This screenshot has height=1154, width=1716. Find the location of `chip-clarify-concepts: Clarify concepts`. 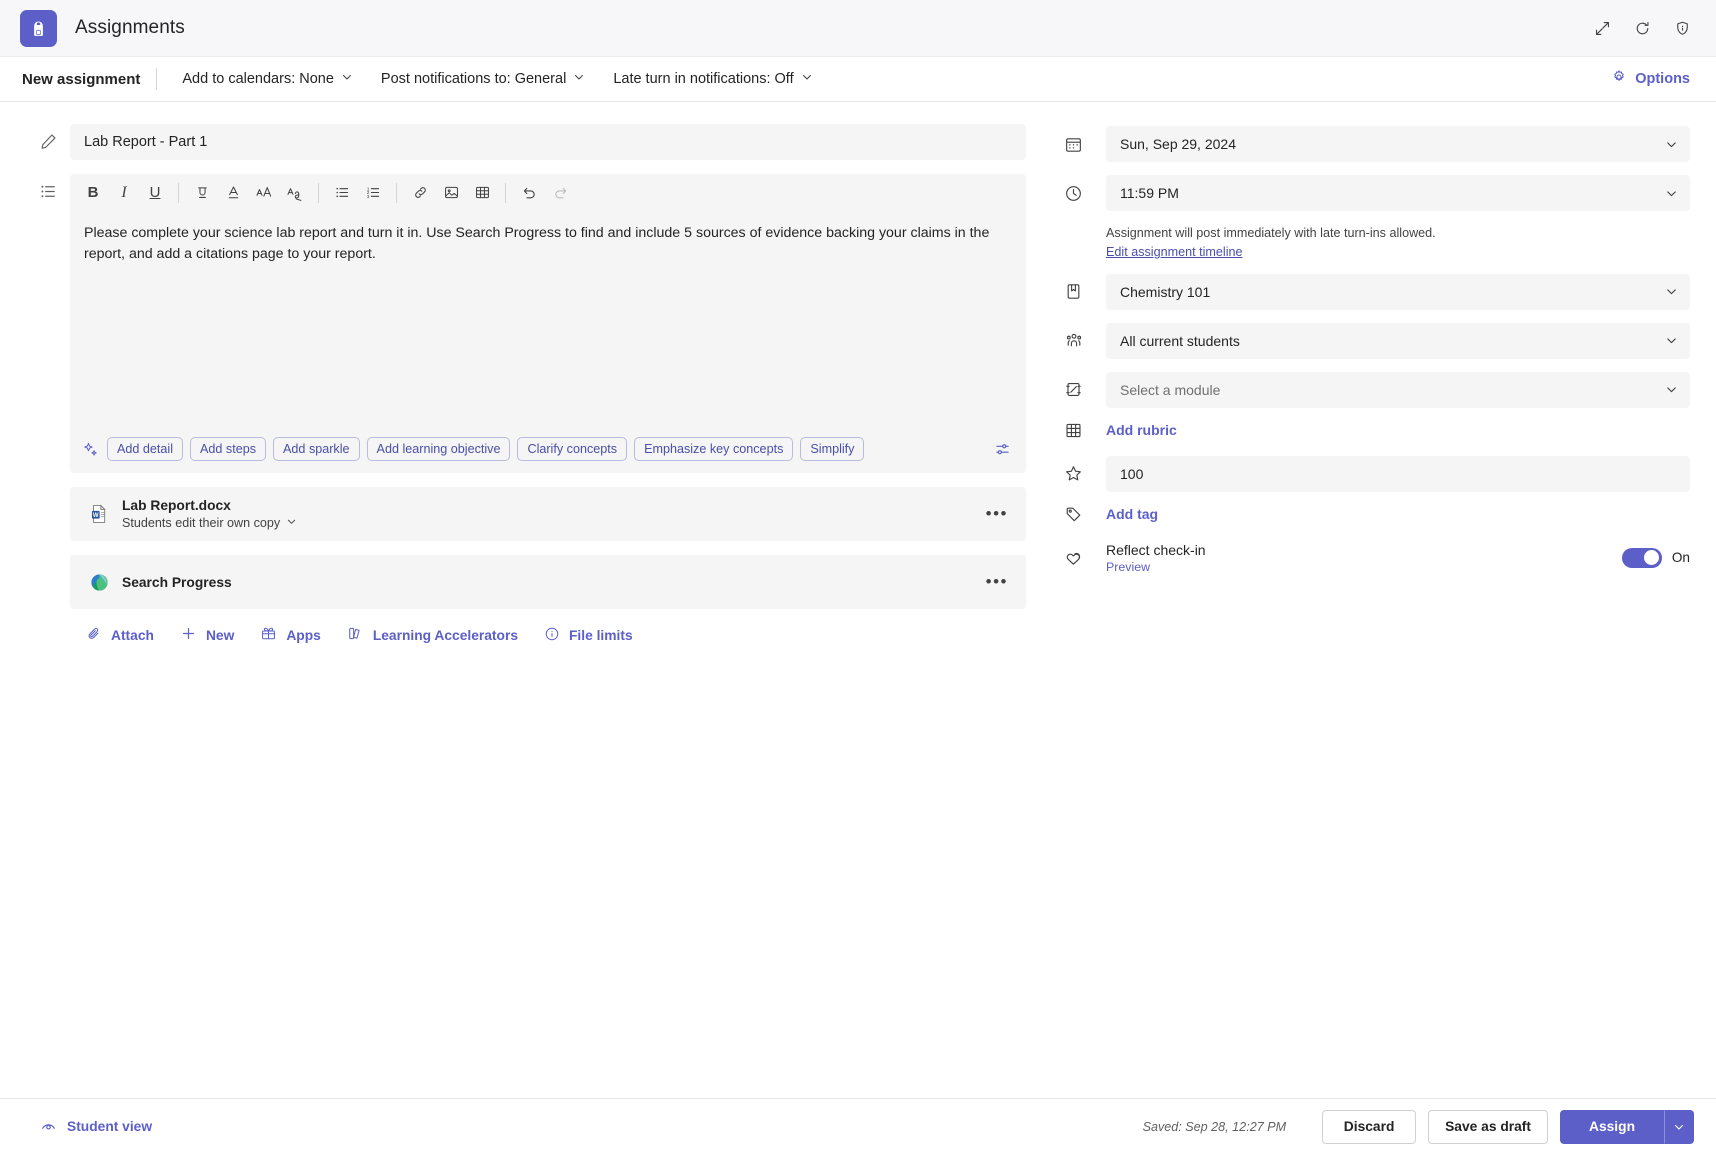

chip-clarify-concepts: Clarify concepts is located at coordinates (572, 449).